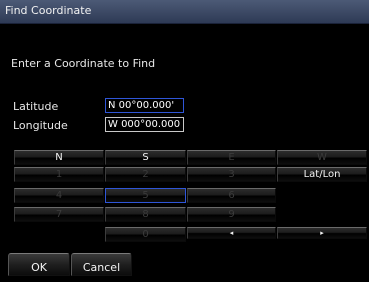  I want to click on key-lat-lon: Lat/Lon, so click(322, 174).